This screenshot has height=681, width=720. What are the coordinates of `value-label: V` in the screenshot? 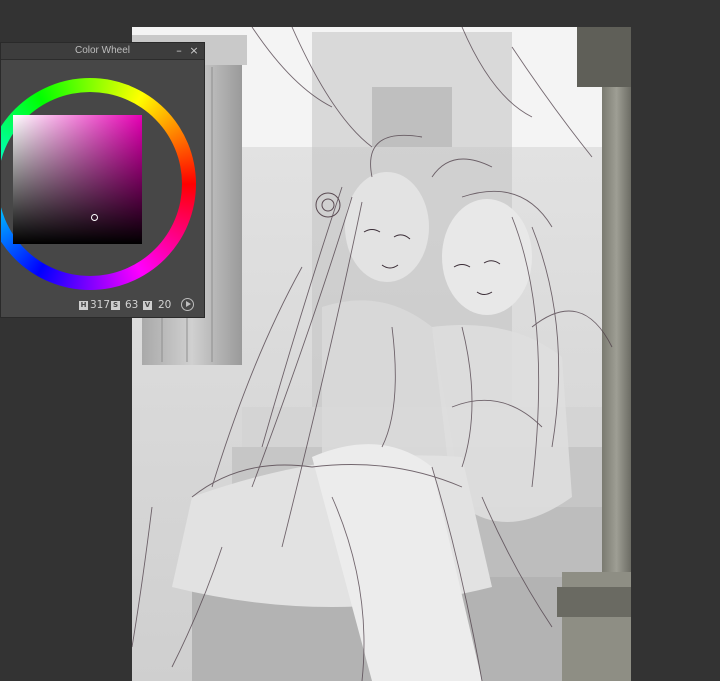 It's located at (147, 305).